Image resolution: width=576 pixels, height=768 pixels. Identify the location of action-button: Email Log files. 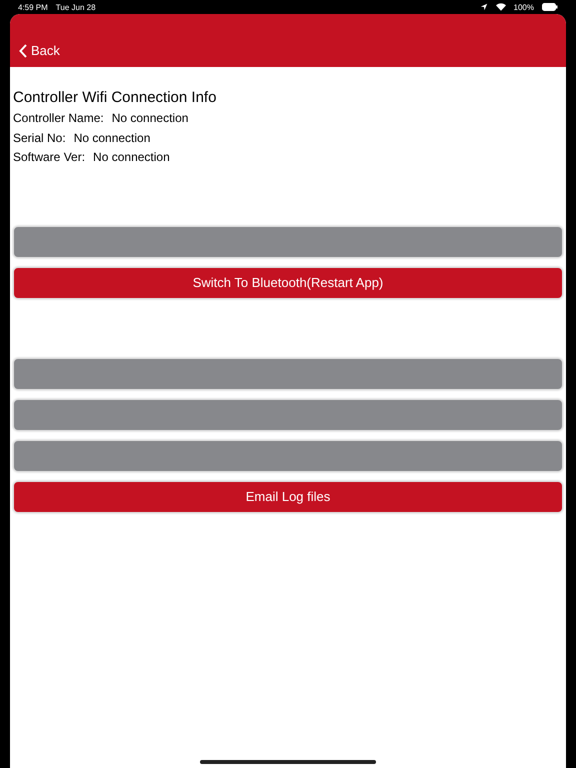
(288, 496).